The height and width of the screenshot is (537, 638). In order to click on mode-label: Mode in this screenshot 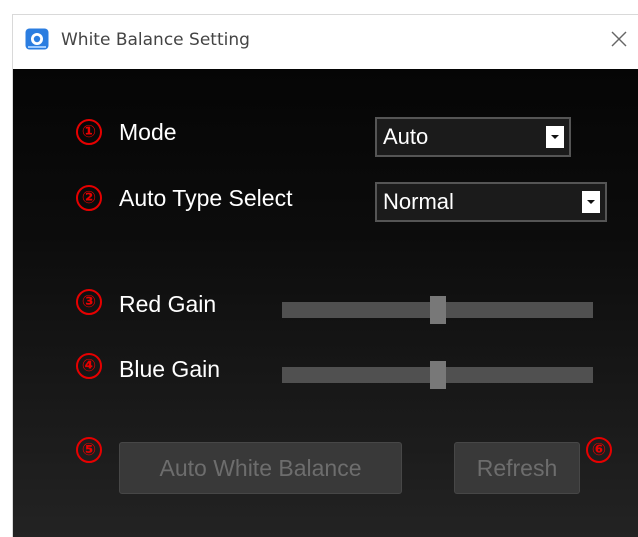, I will do `click(148, 132)`.